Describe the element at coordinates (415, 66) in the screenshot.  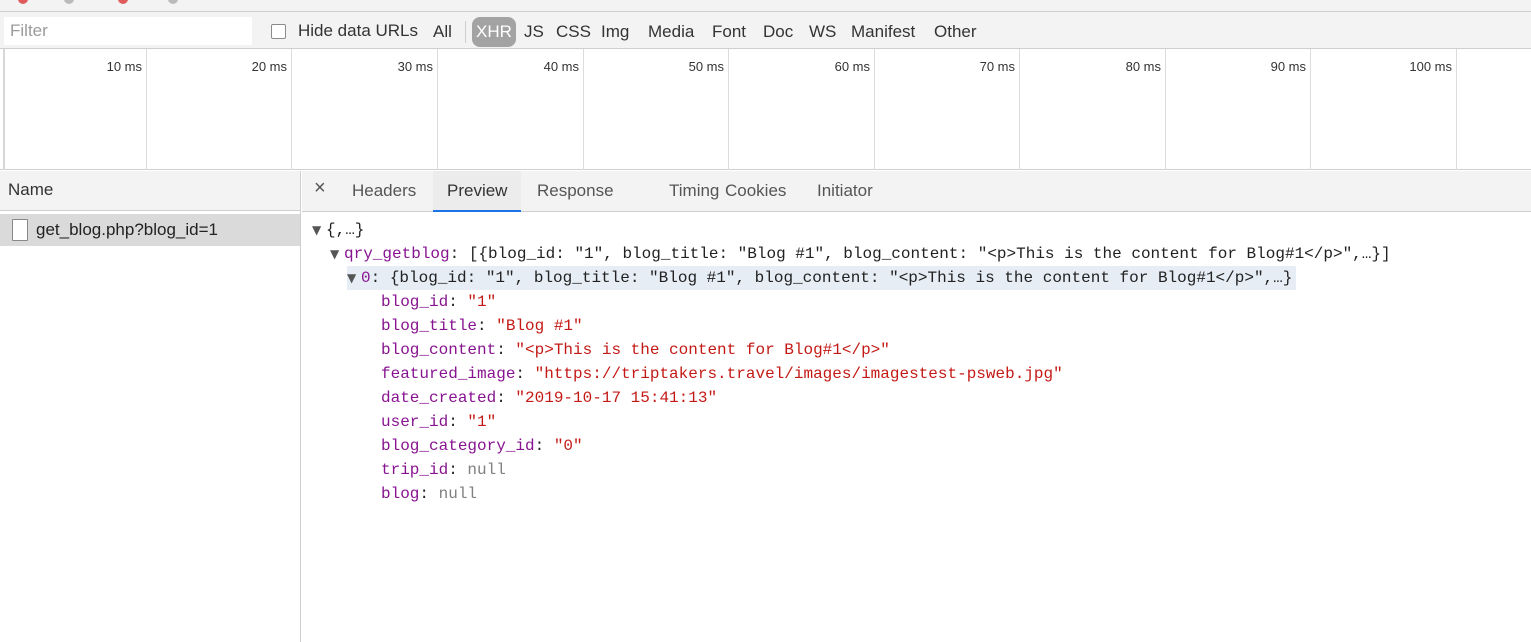
I see `tick-label: 30 ms` at that location.